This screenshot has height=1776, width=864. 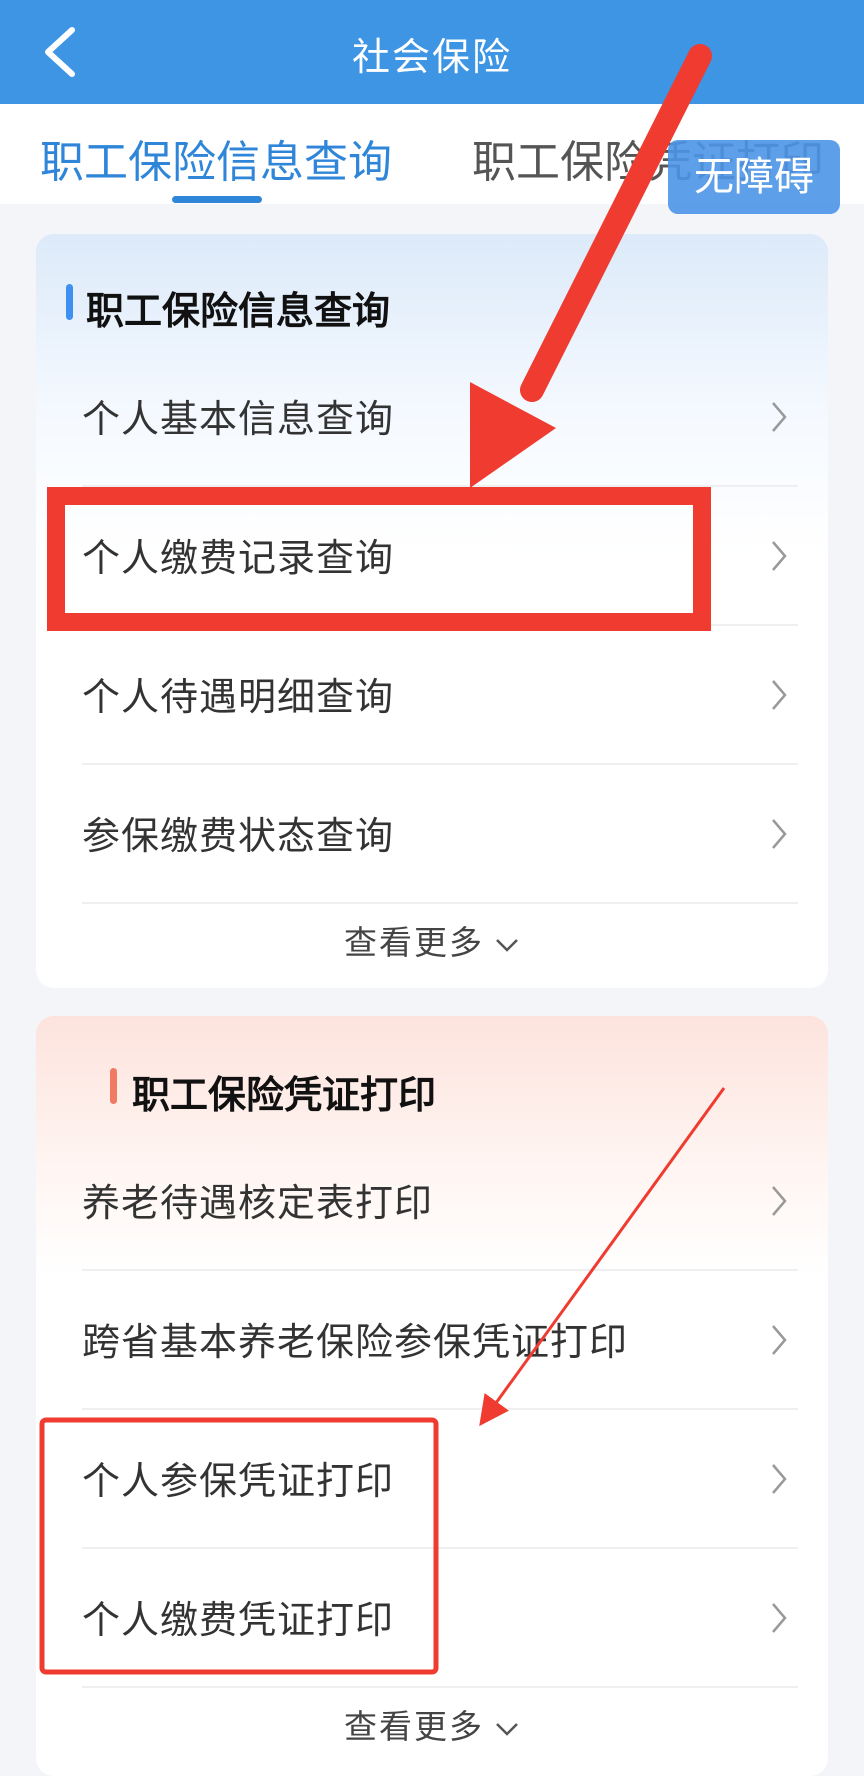 What do you see at coordinates (440, 1200) in the screenshot?
I see `menu-item-pension-approval-print: 养老待遇核定表打印` at bounding box center [440, 1200].